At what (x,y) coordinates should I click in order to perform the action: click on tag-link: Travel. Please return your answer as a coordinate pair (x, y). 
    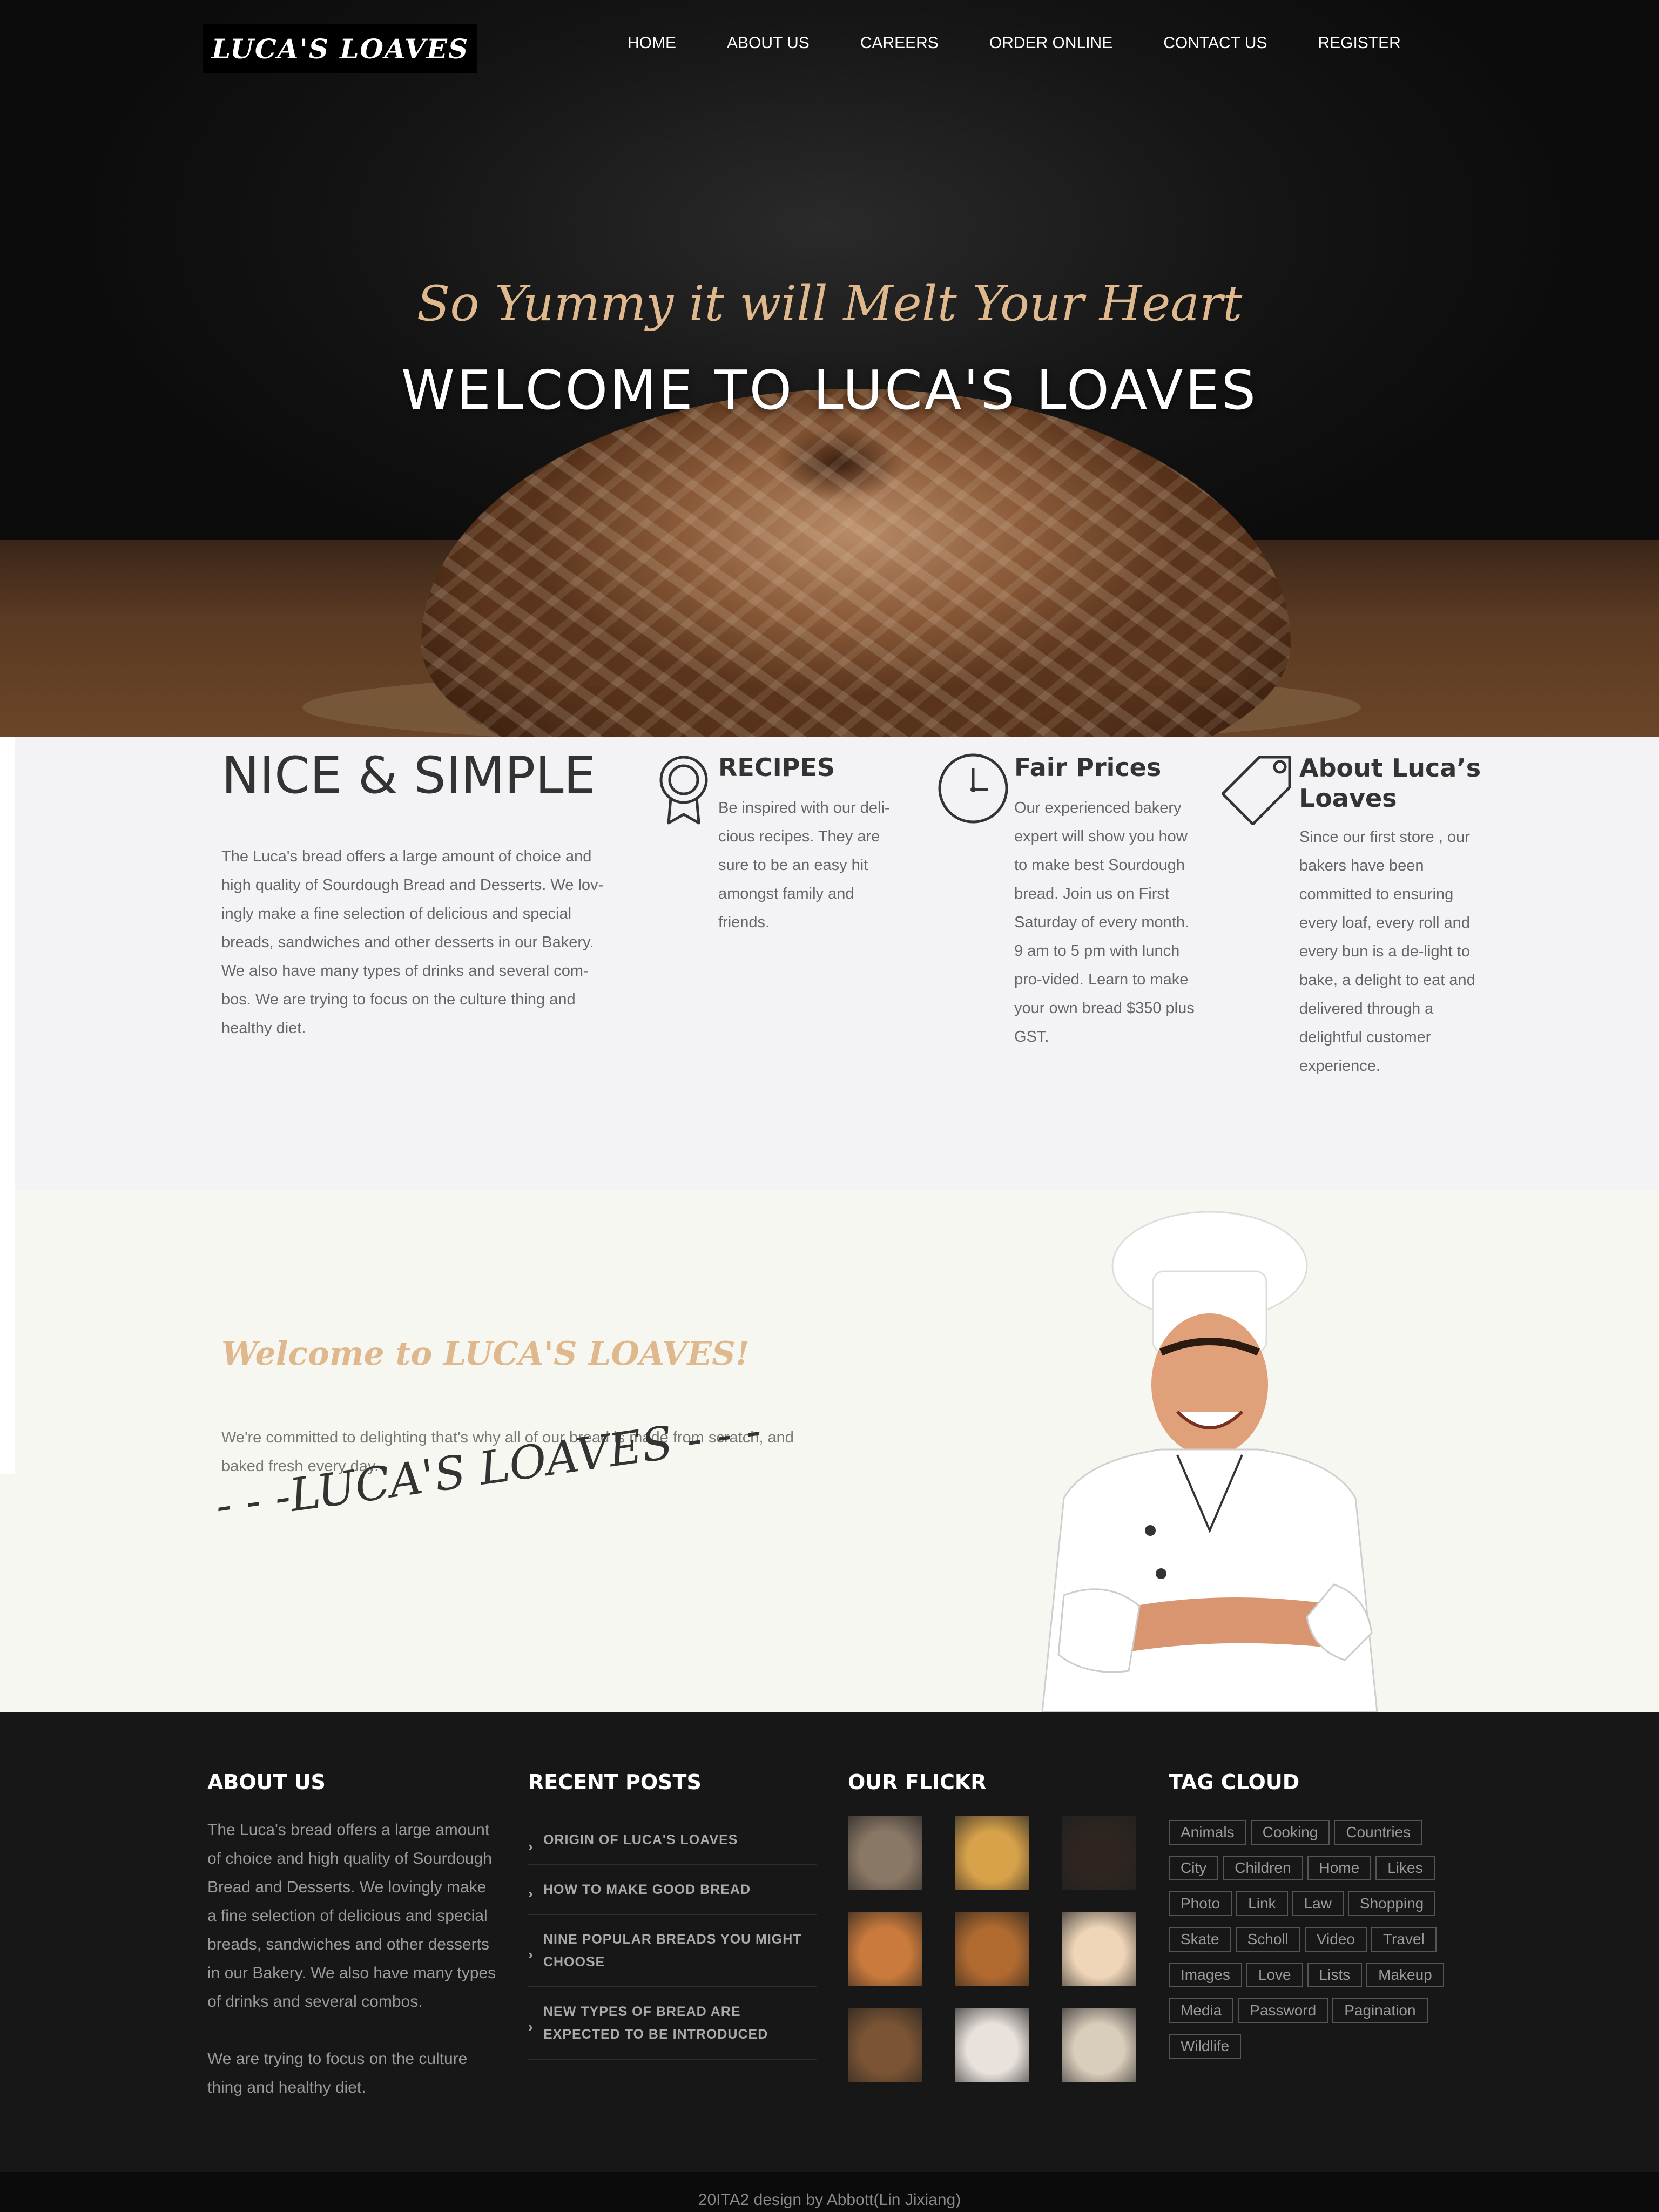
    Looking at the image, I should click on (1404, 1939).